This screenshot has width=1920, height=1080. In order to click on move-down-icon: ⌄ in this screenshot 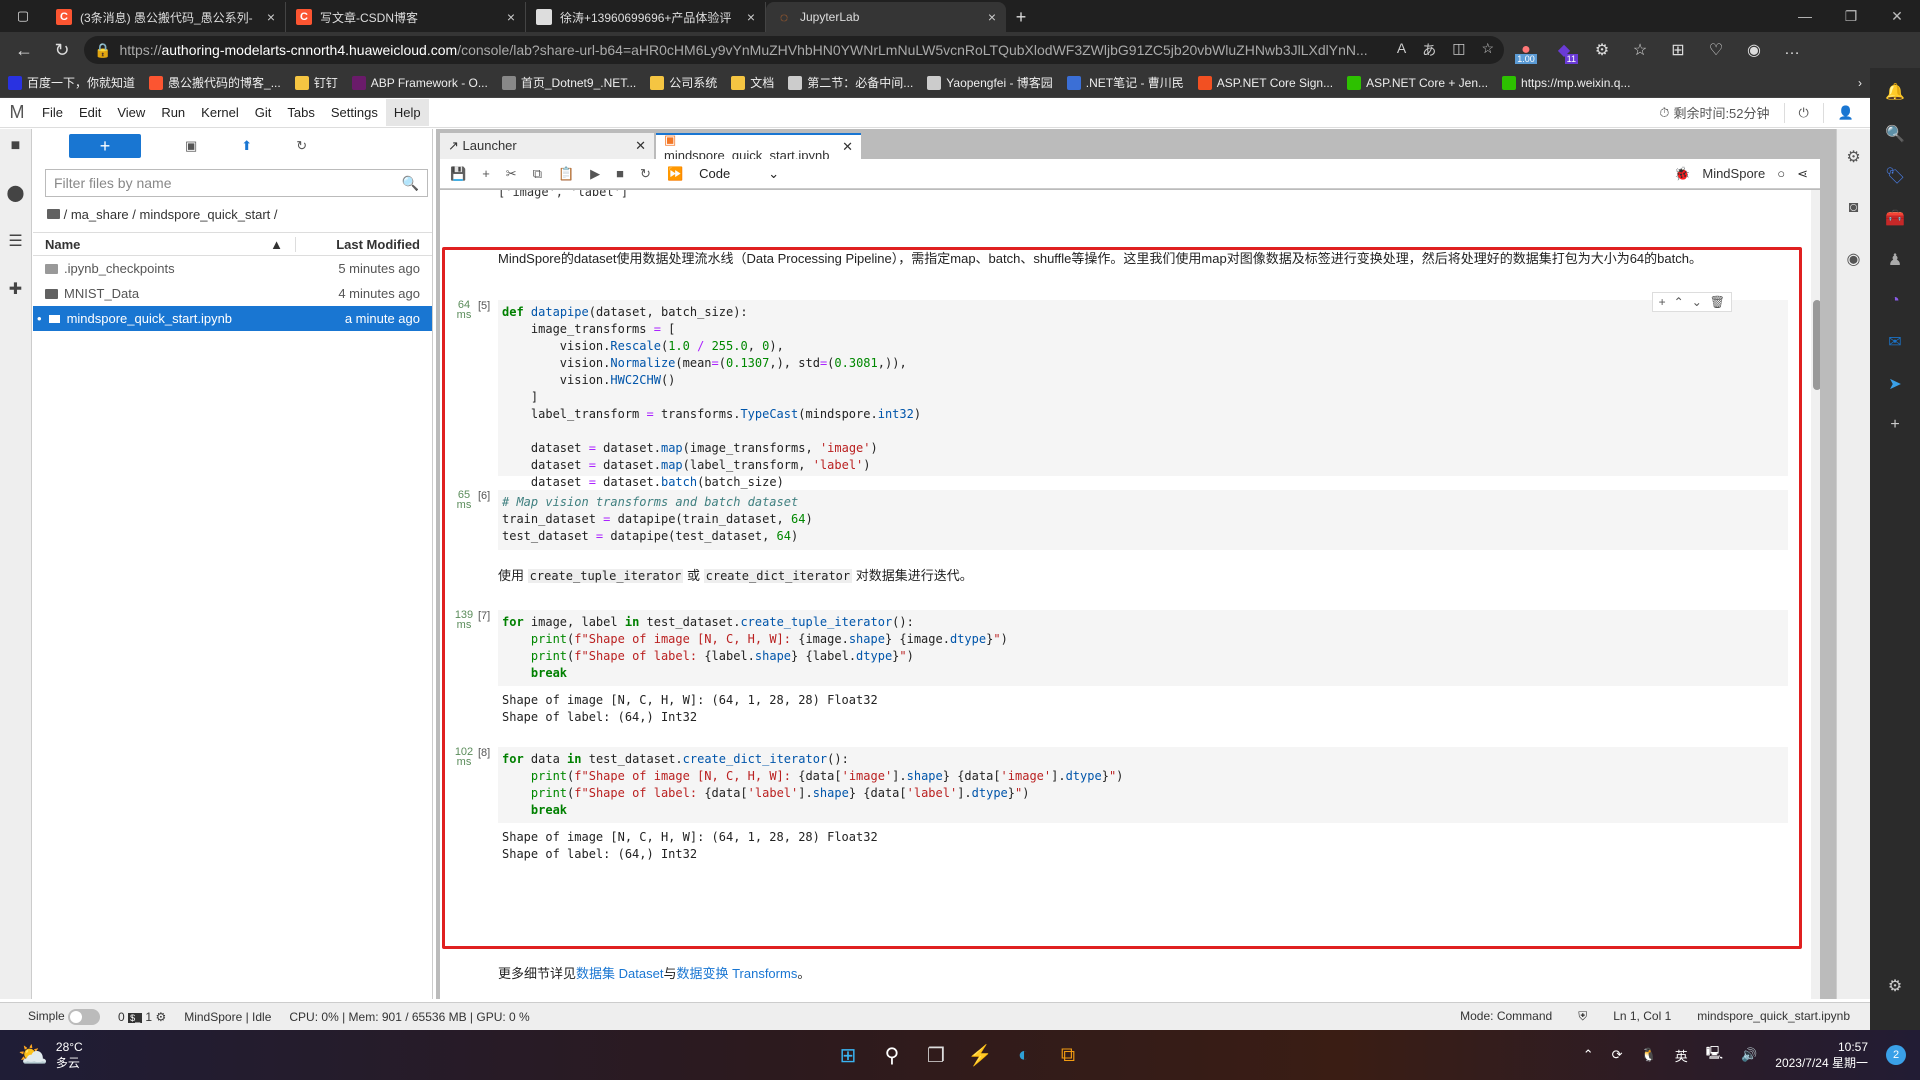, I will do `click(1697, 302)`.